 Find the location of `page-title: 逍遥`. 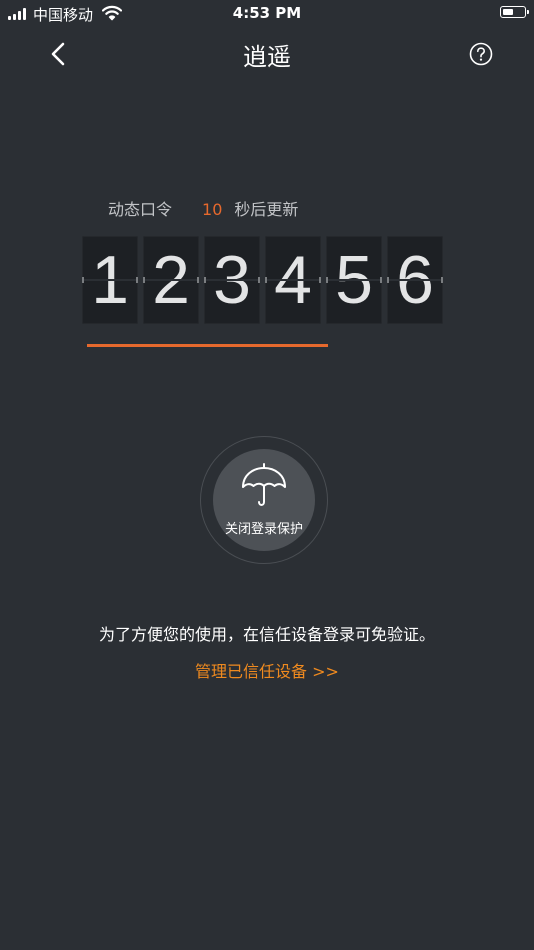

page-title: 逍遥 is located at coordinates (267, 57).